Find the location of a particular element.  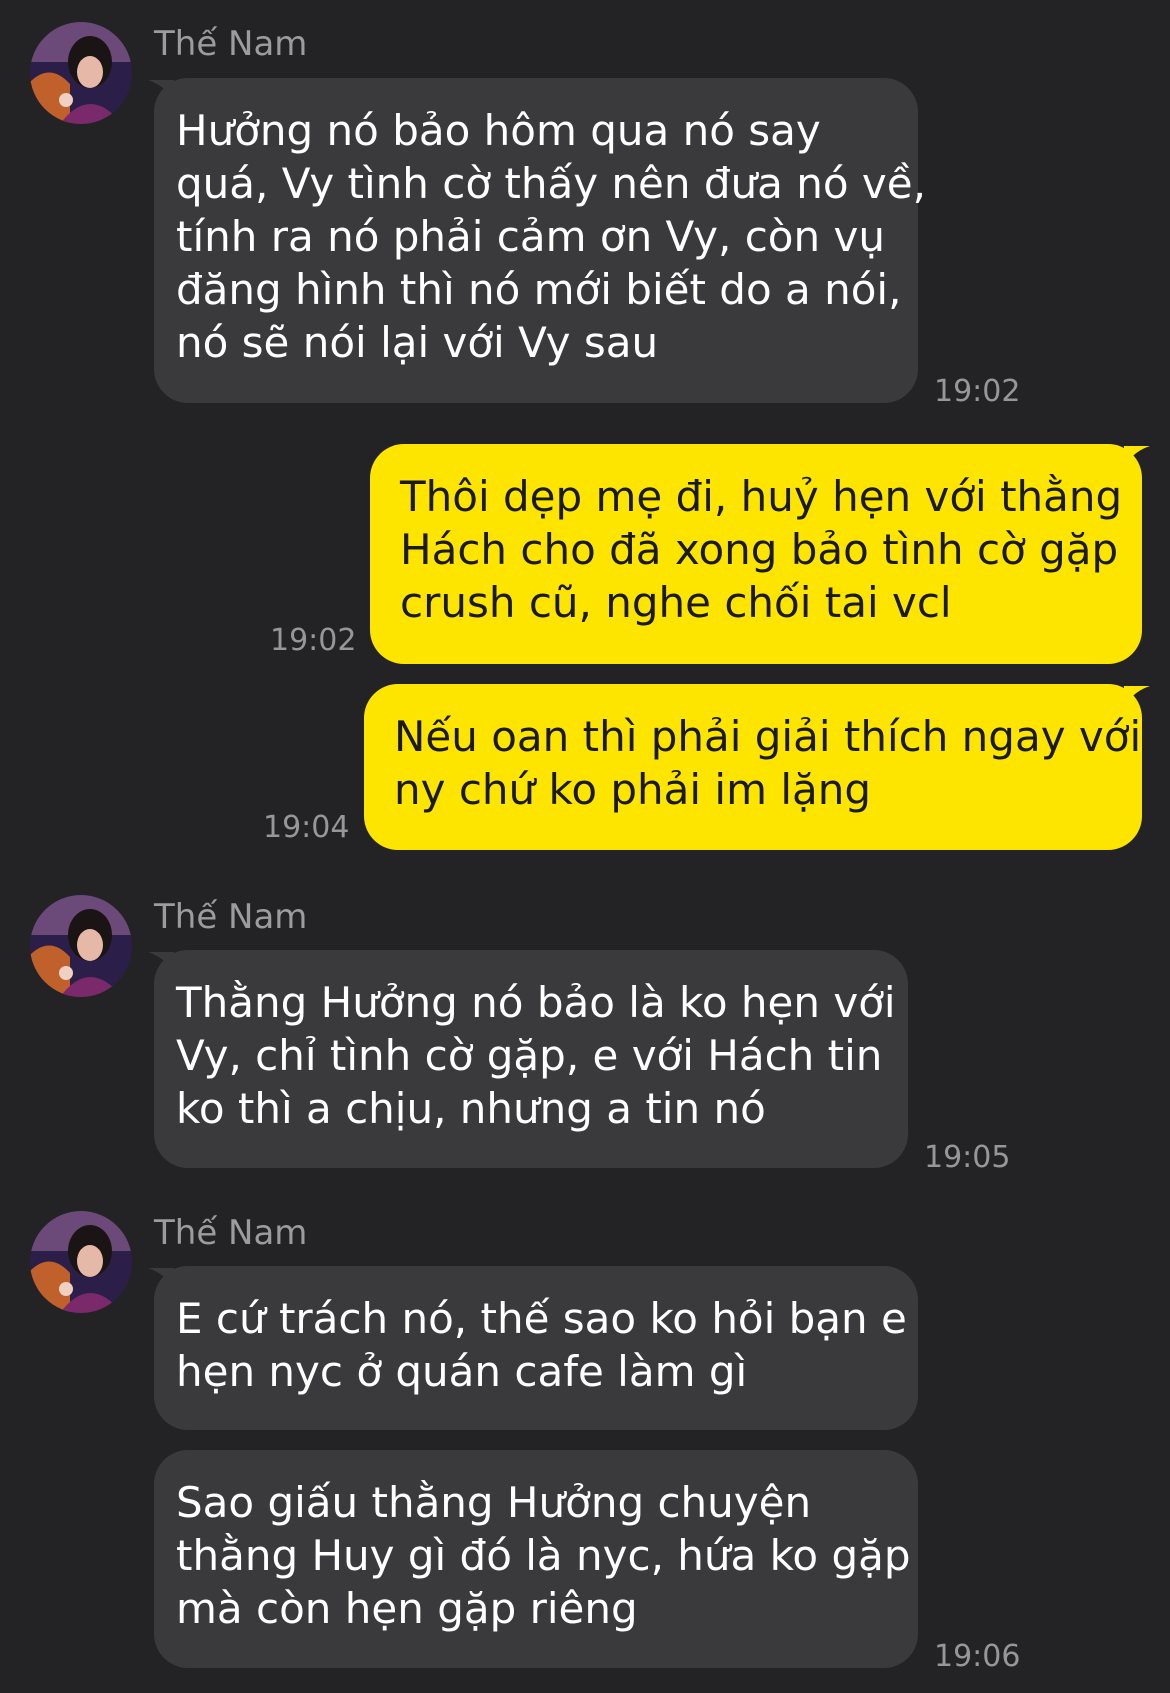

message-text-line: ko thì a chịu, nhưng a tin nó is located at coordinates (471, 1108).